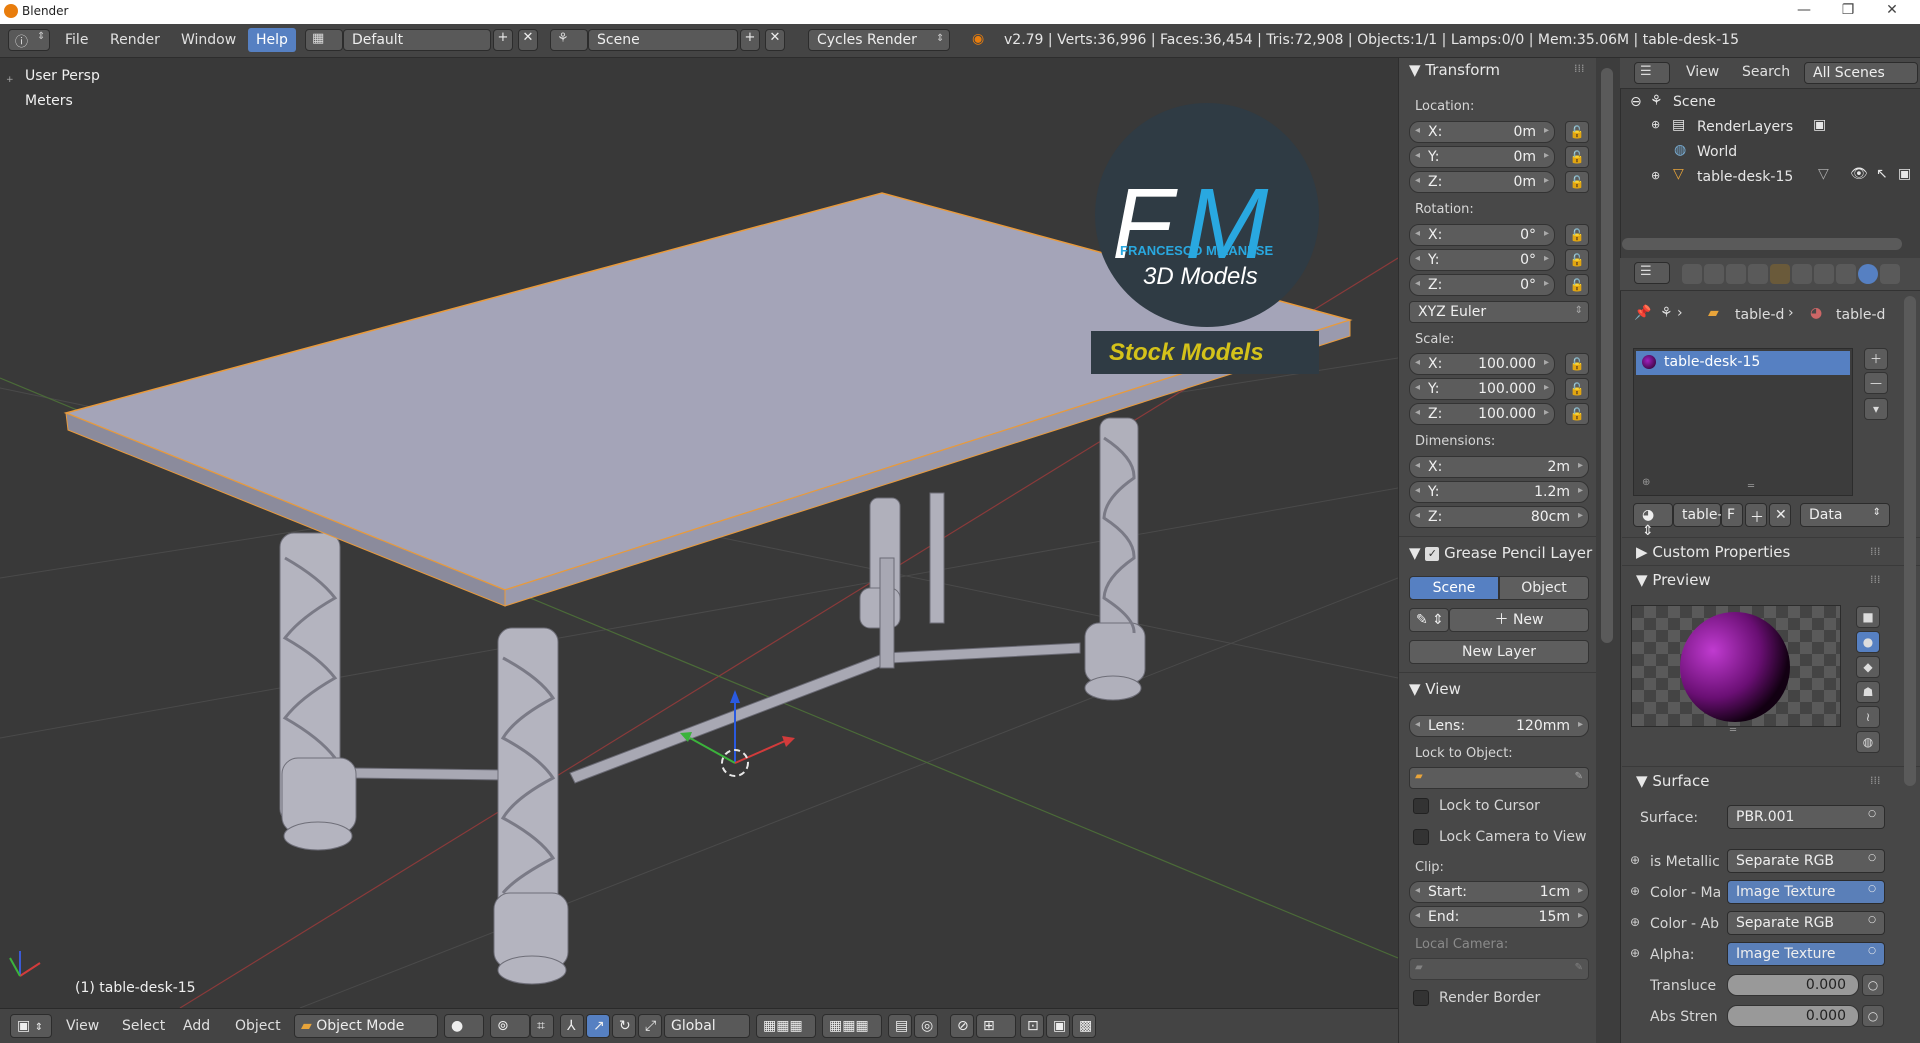 This screenshot has width=1920, height=1043. What do you see at coordinates (1482, 285) in the screenshot?
I see `rotation-z-field: ◂ Z: 0° ▸` at bounding box center [1482, 285].